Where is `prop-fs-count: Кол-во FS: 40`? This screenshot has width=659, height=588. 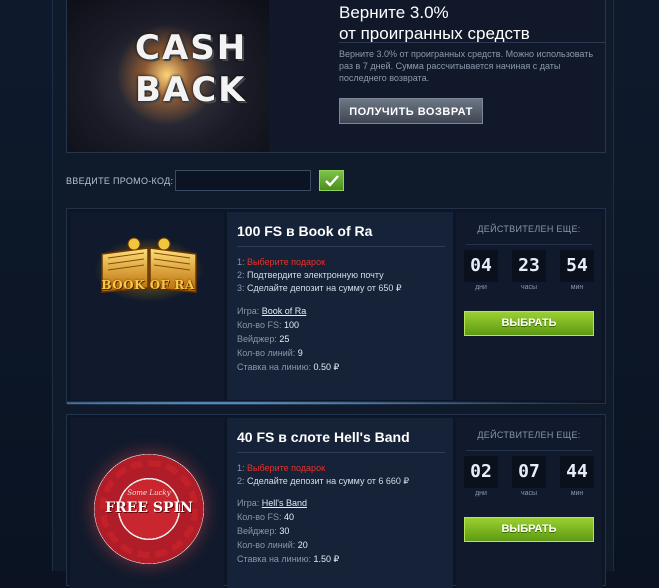
prop-fs-count: Кол-во FS: 40 is located at coordinates (266, 517).